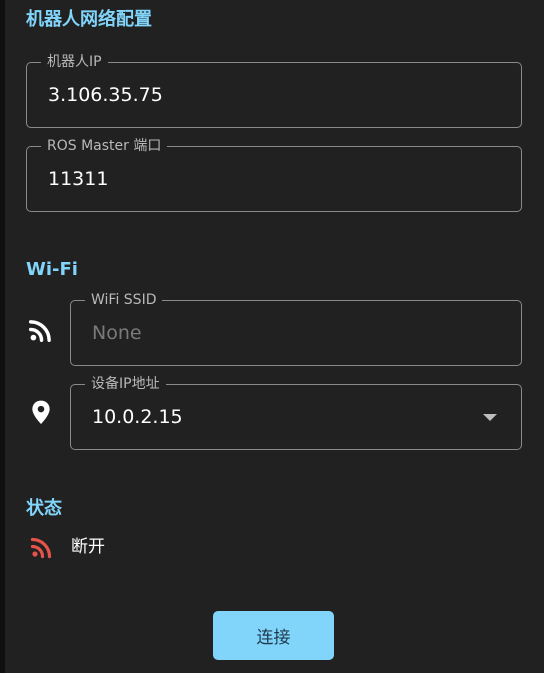 This screenshot has height=673, width=544. I want to click on ros-master-port-field: ROS Master 端口, so click(274, 174).